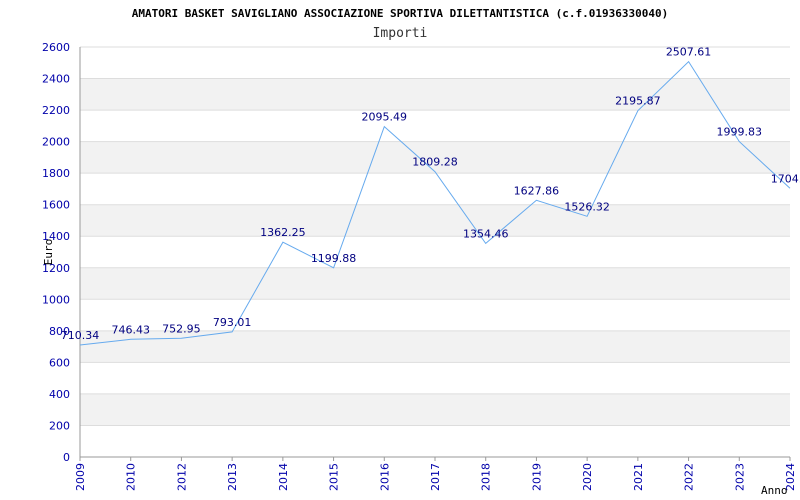  I want to click on data-label: 752.95, so click(181, 328).